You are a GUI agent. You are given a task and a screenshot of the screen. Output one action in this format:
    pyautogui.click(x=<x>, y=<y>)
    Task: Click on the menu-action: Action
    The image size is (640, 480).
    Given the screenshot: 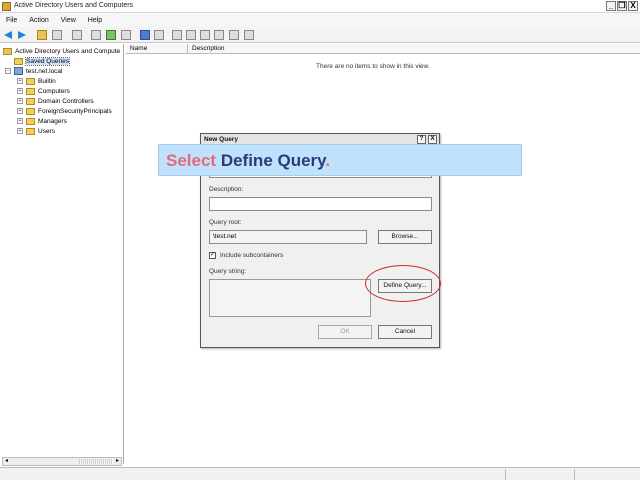 What is the action you would take?
    pyautogui.click(x=38, y=20)
    